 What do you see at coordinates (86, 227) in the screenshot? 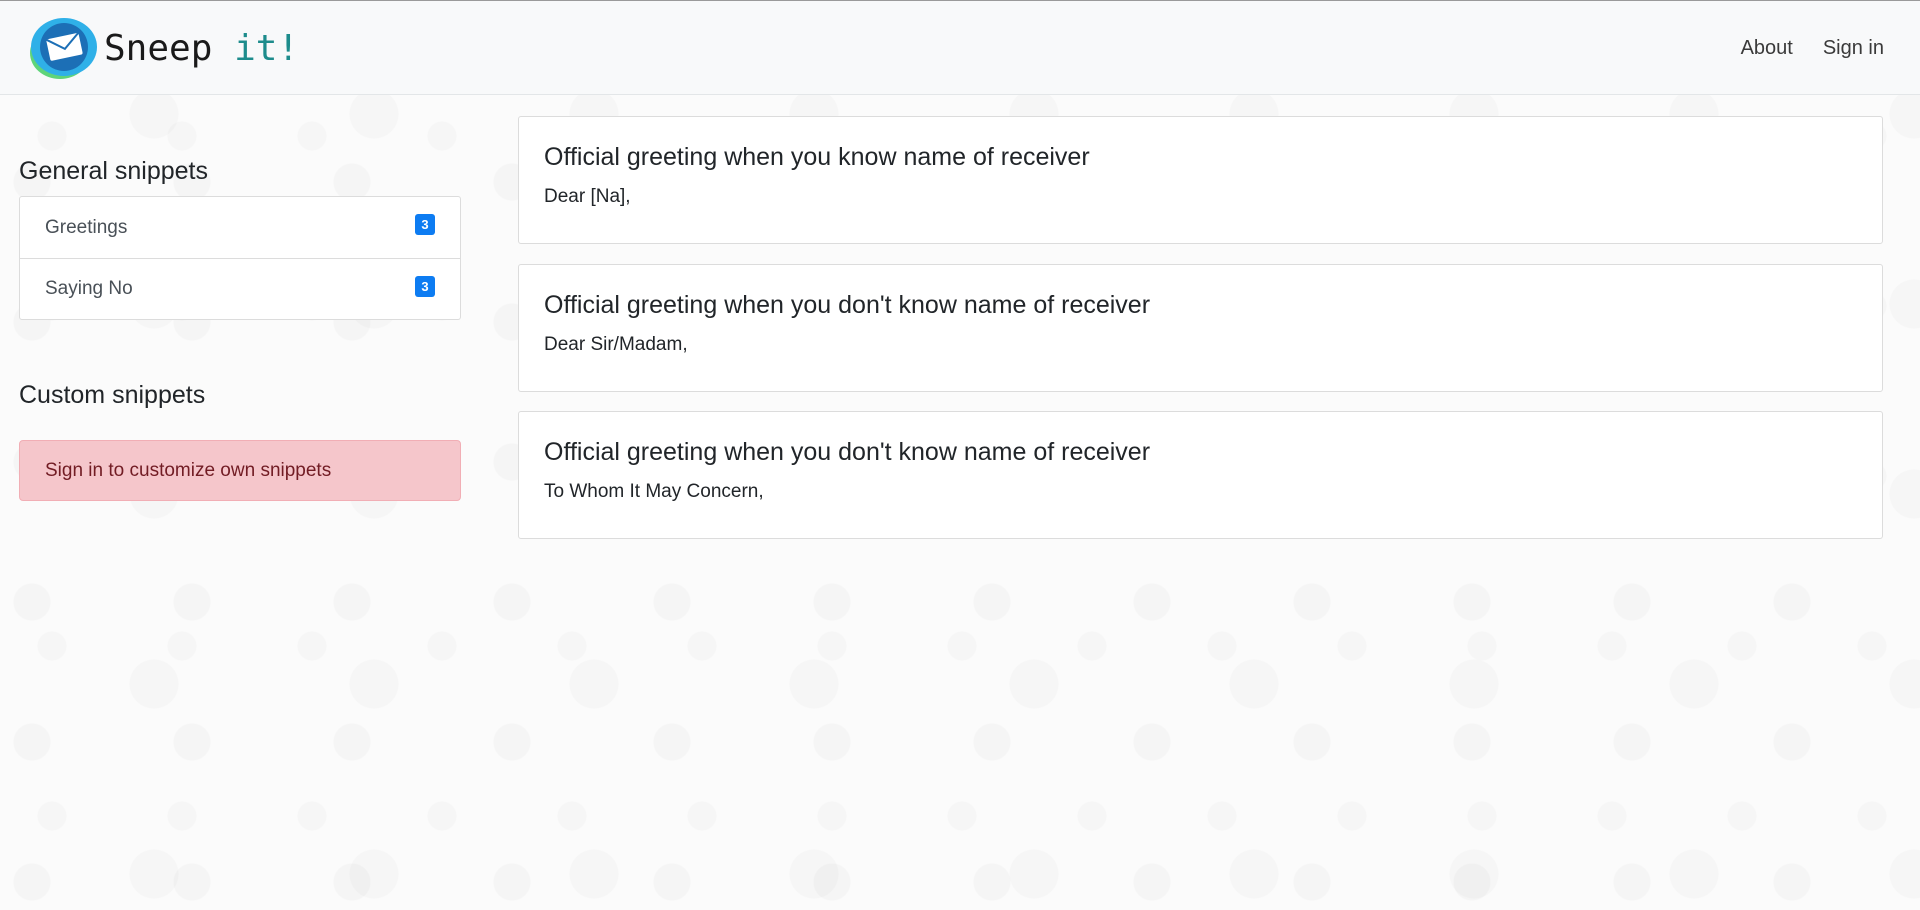
I see `sidebar-item-label: Greetings` at bounding box center [86, 227].